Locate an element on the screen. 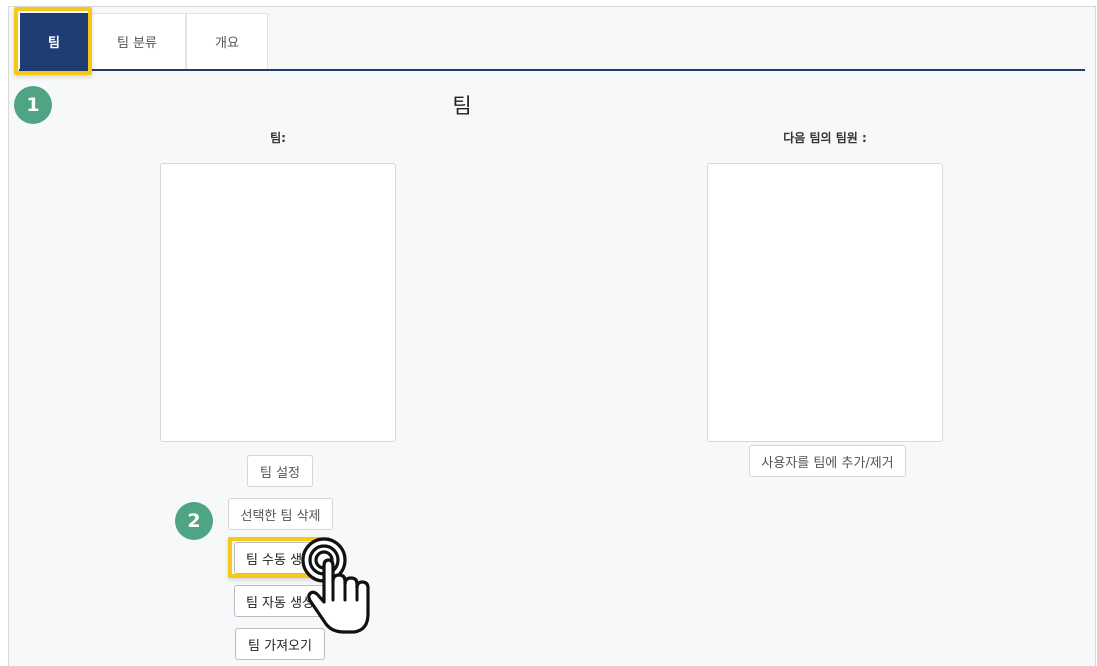  add-remove-users-button: 사용자를 팀에 추가/제거 is located at coordinates (827, 461).